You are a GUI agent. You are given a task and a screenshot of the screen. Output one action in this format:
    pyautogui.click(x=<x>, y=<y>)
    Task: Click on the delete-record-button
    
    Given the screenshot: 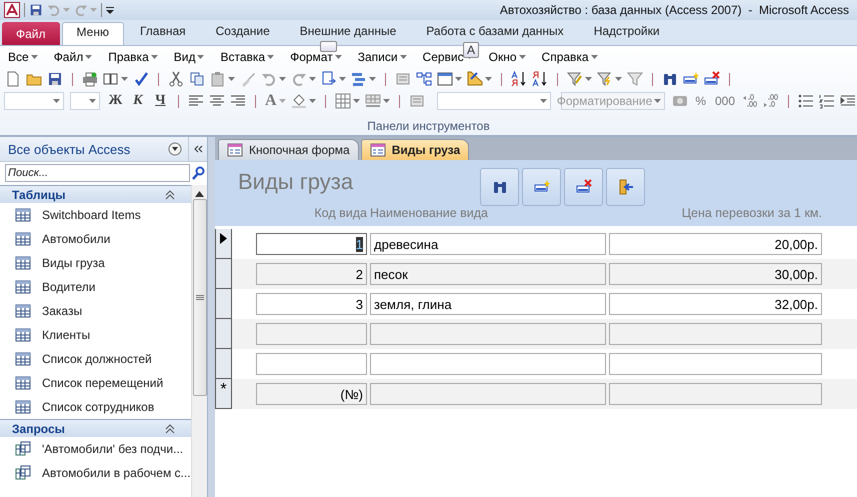 What is the action you would take?
    pyautogui.click(x=583, y=187)
    